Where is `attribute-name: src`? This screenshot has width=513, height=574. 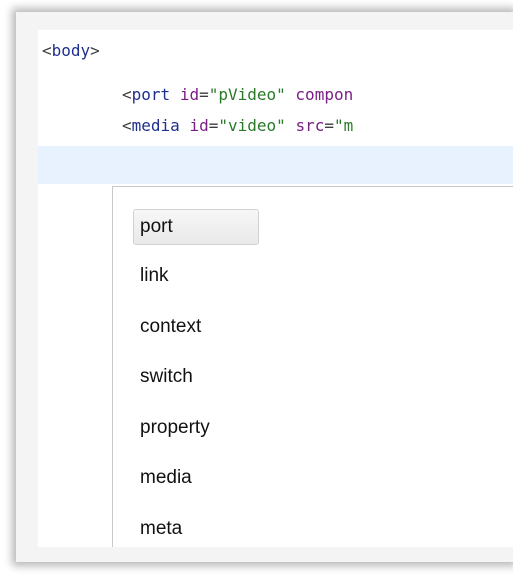 attribute-name: src is located at coordinates (310, 125).